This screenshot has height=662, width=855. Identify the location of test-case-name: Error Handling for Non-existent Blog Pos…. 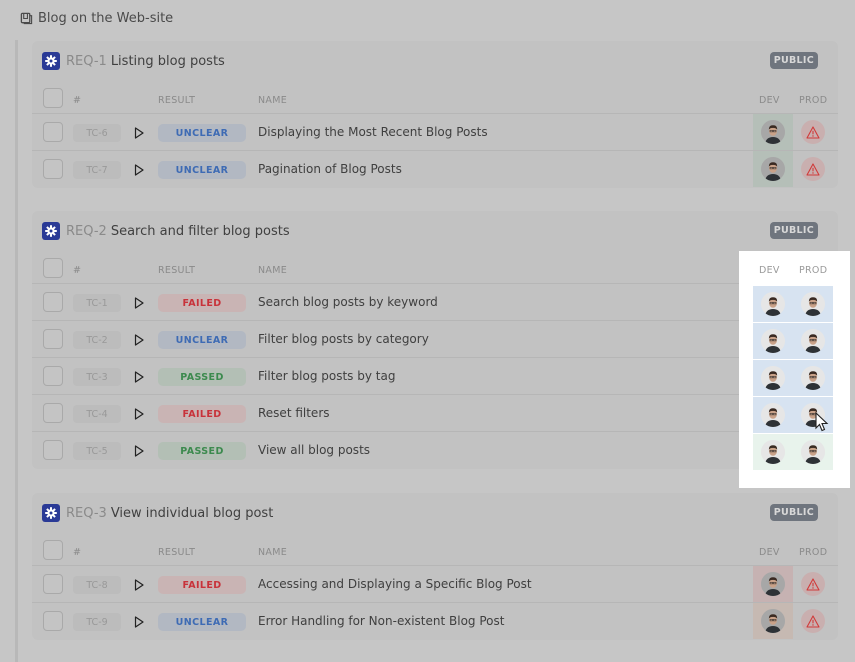
(381, 621).